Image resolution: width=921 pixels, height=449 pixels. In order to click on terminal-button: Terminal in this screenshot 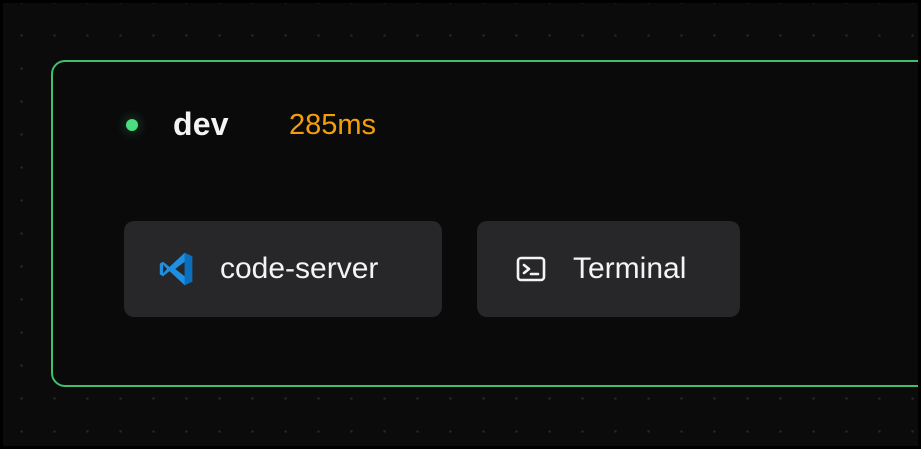, I will do `click(608, 269)`.